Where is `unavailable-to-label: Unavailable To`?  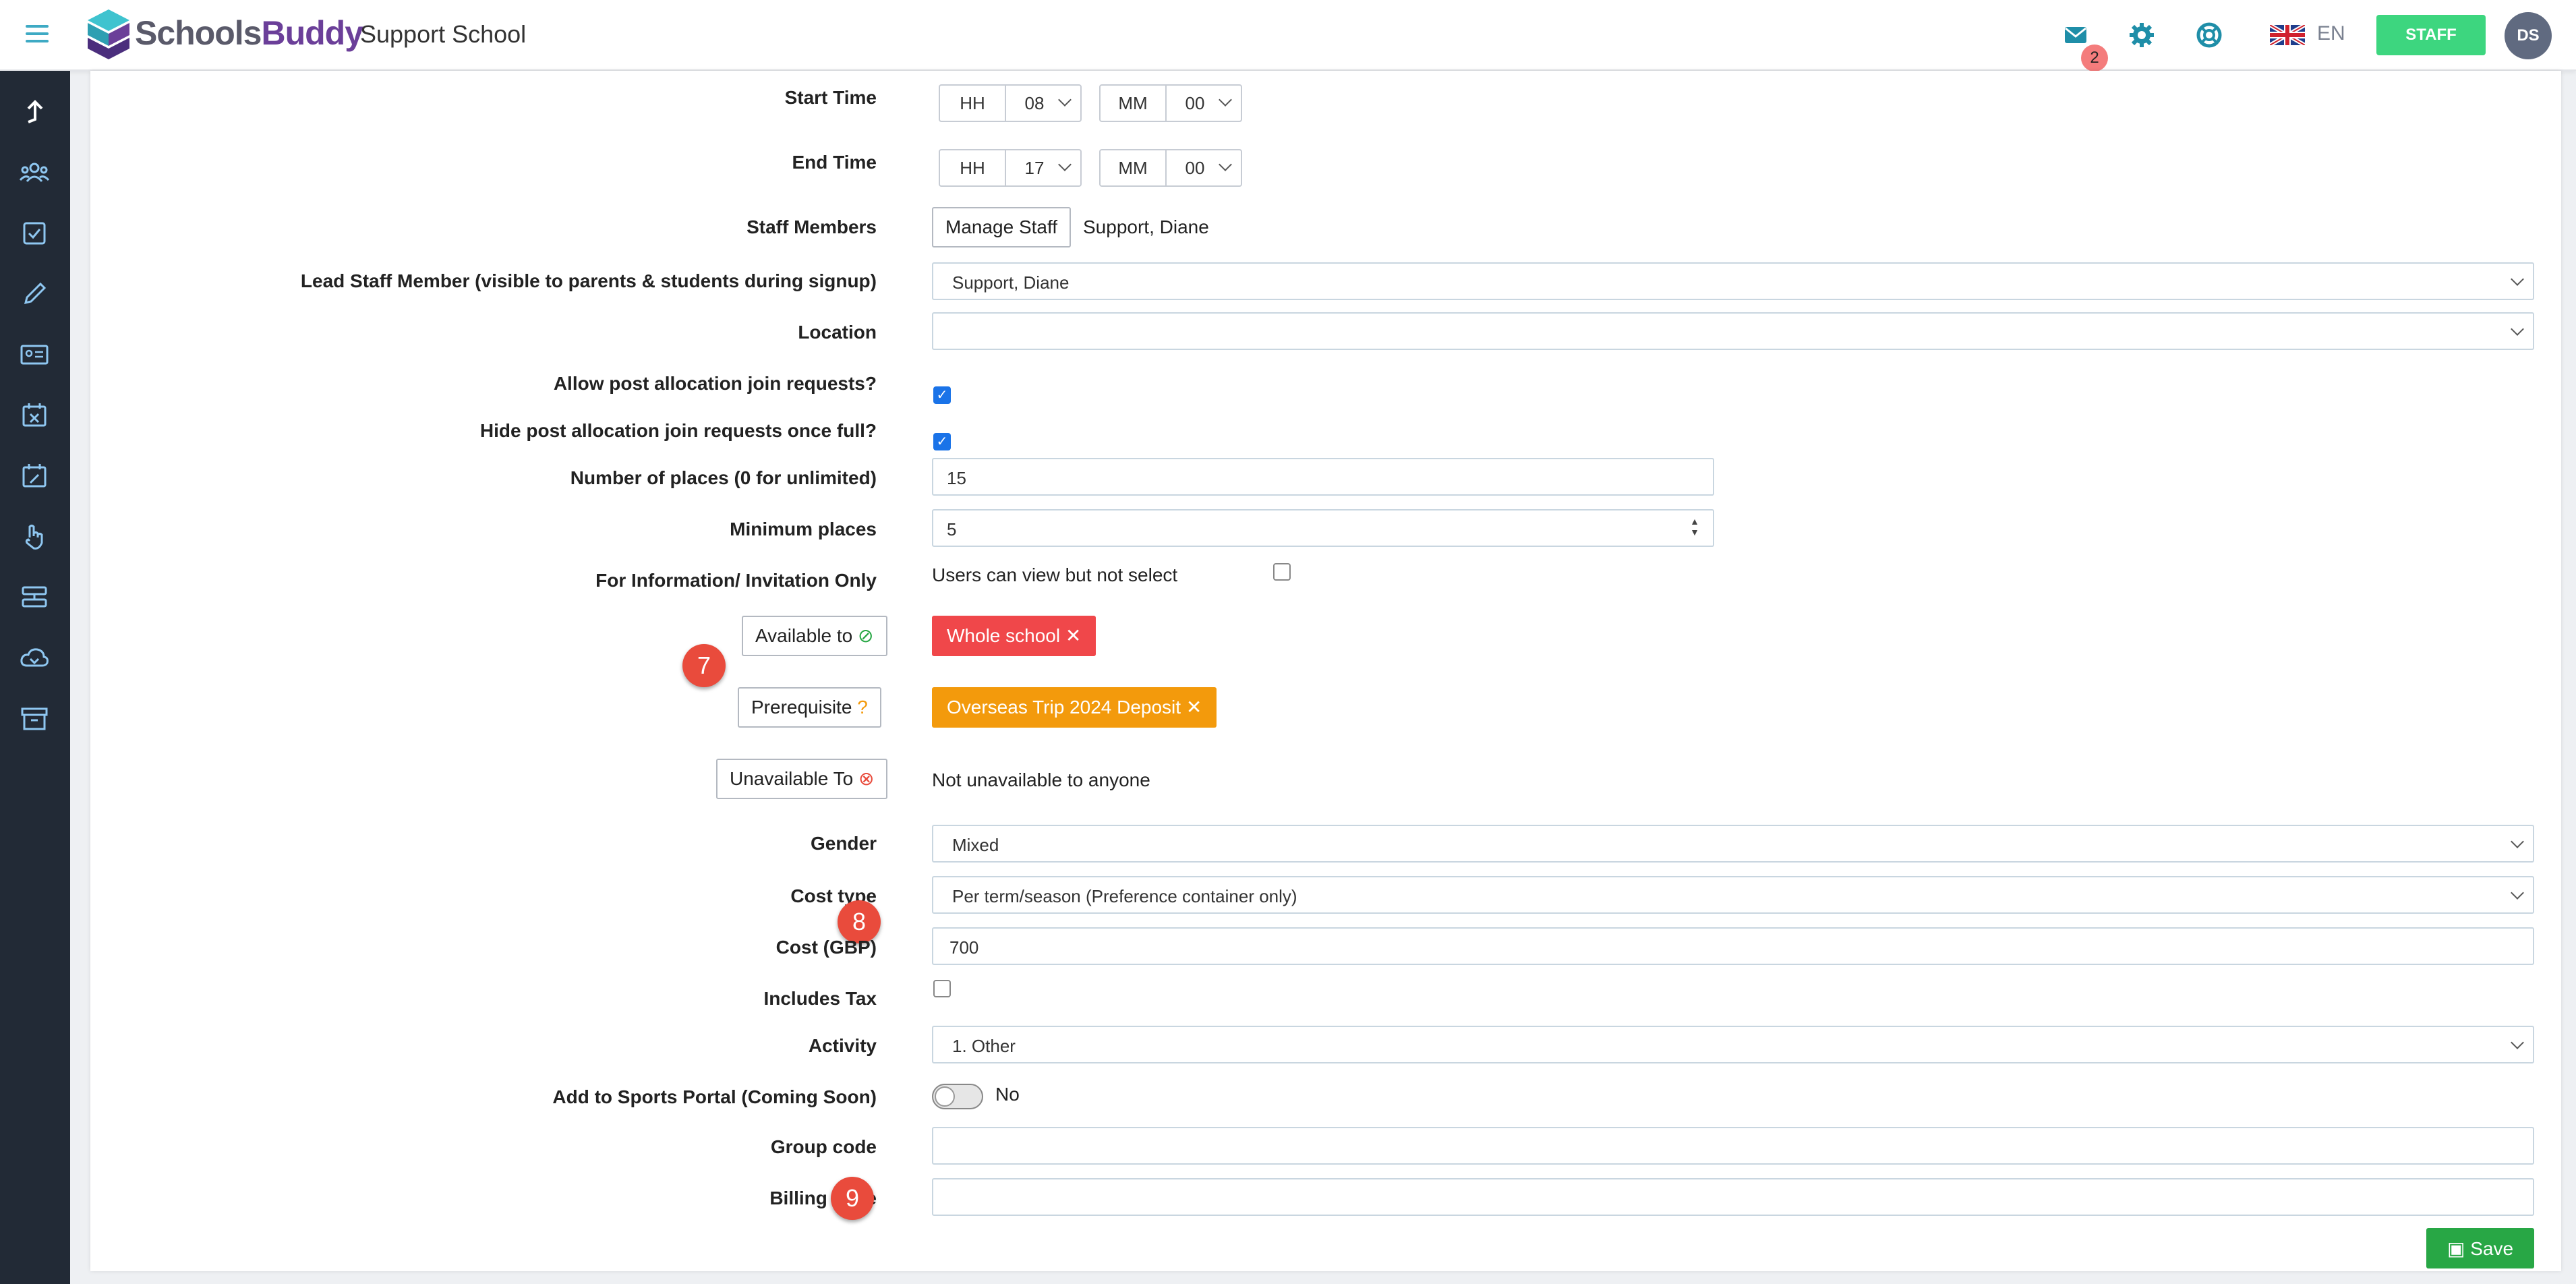 unavailable-to-label: Unavailable To is located at coordinates (792, 778).